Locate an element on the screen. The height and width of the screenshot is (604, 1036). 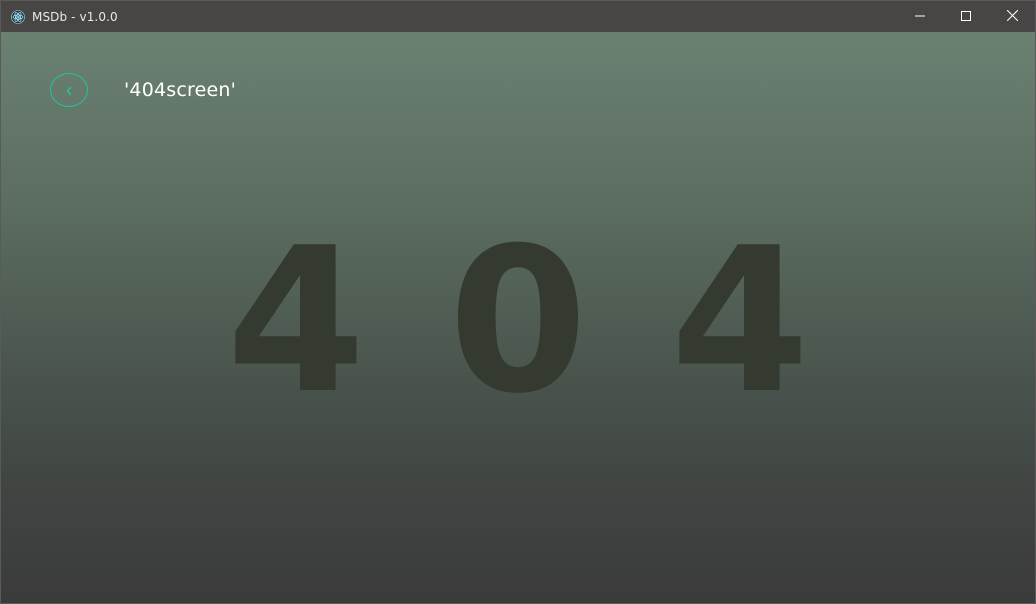
window-controls is located at coordinates (966, 16).